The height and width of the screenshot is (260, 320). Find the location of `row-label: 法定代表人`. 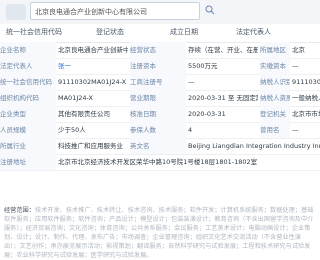

row-label: 法定代表人 is located at coordinates (28, 66).